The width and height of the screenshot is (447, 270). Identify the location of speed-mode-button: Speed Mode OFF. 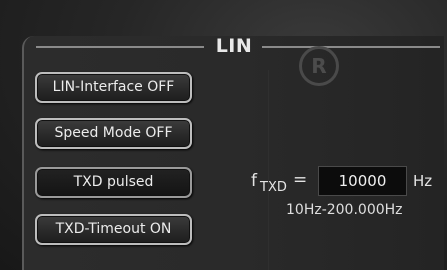
(113, 133).